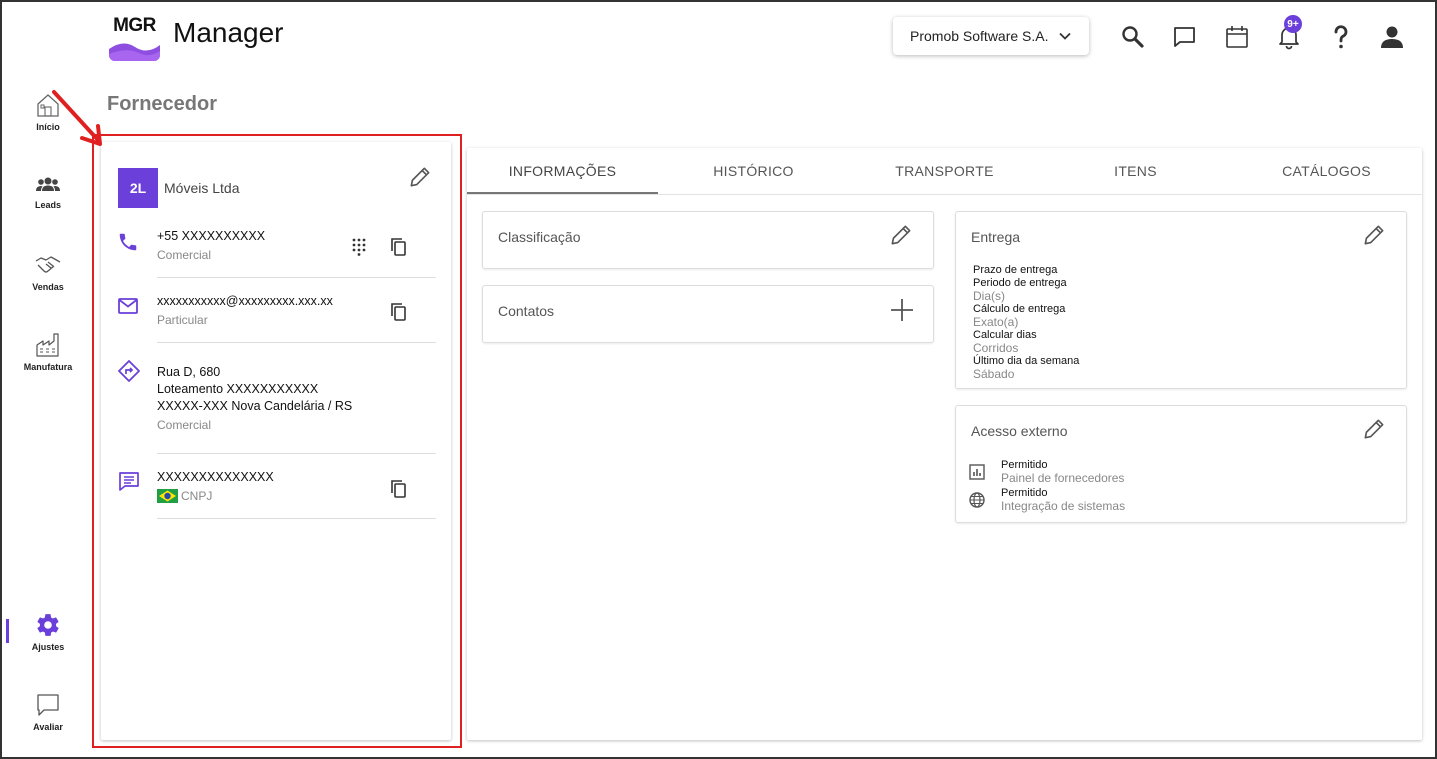 The height and width of the screenshot is (759, 1437). What do you see at coordinates (539, 237) in the screenshot?
I see `classificacao-title: Classificação` at bounding box center [539, 237].